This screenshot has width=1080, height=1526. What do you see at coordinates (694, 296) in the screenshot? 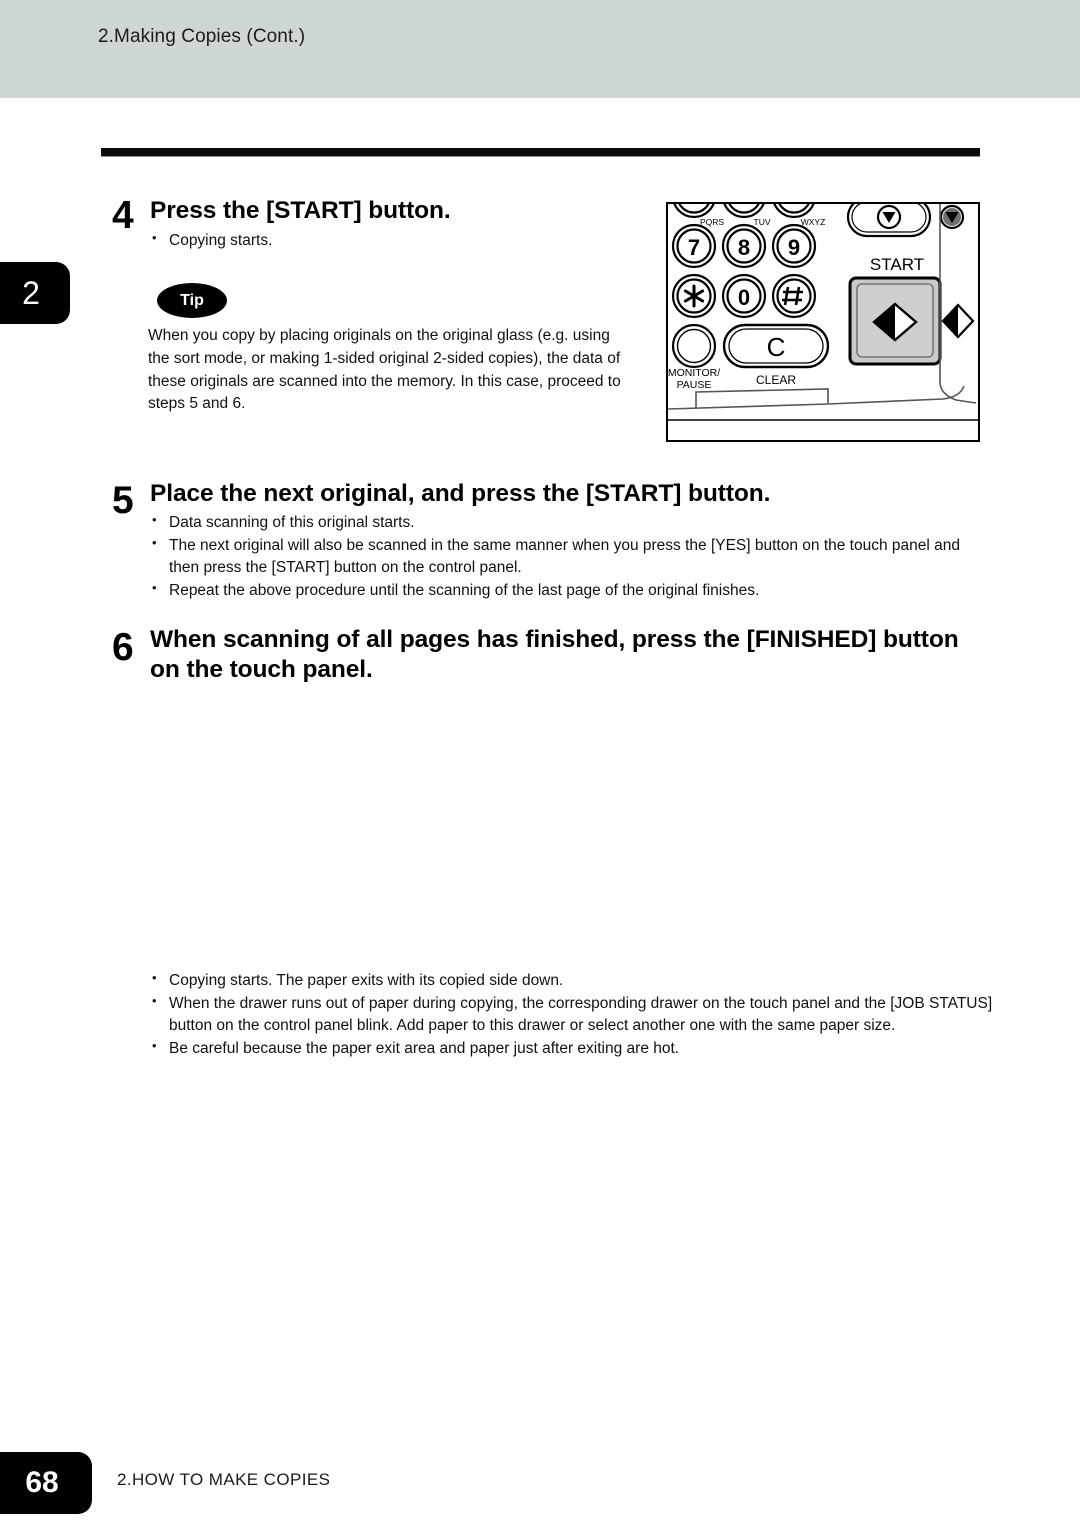
I see `key-asterisk-glyph` at bounding box center [694, 296].